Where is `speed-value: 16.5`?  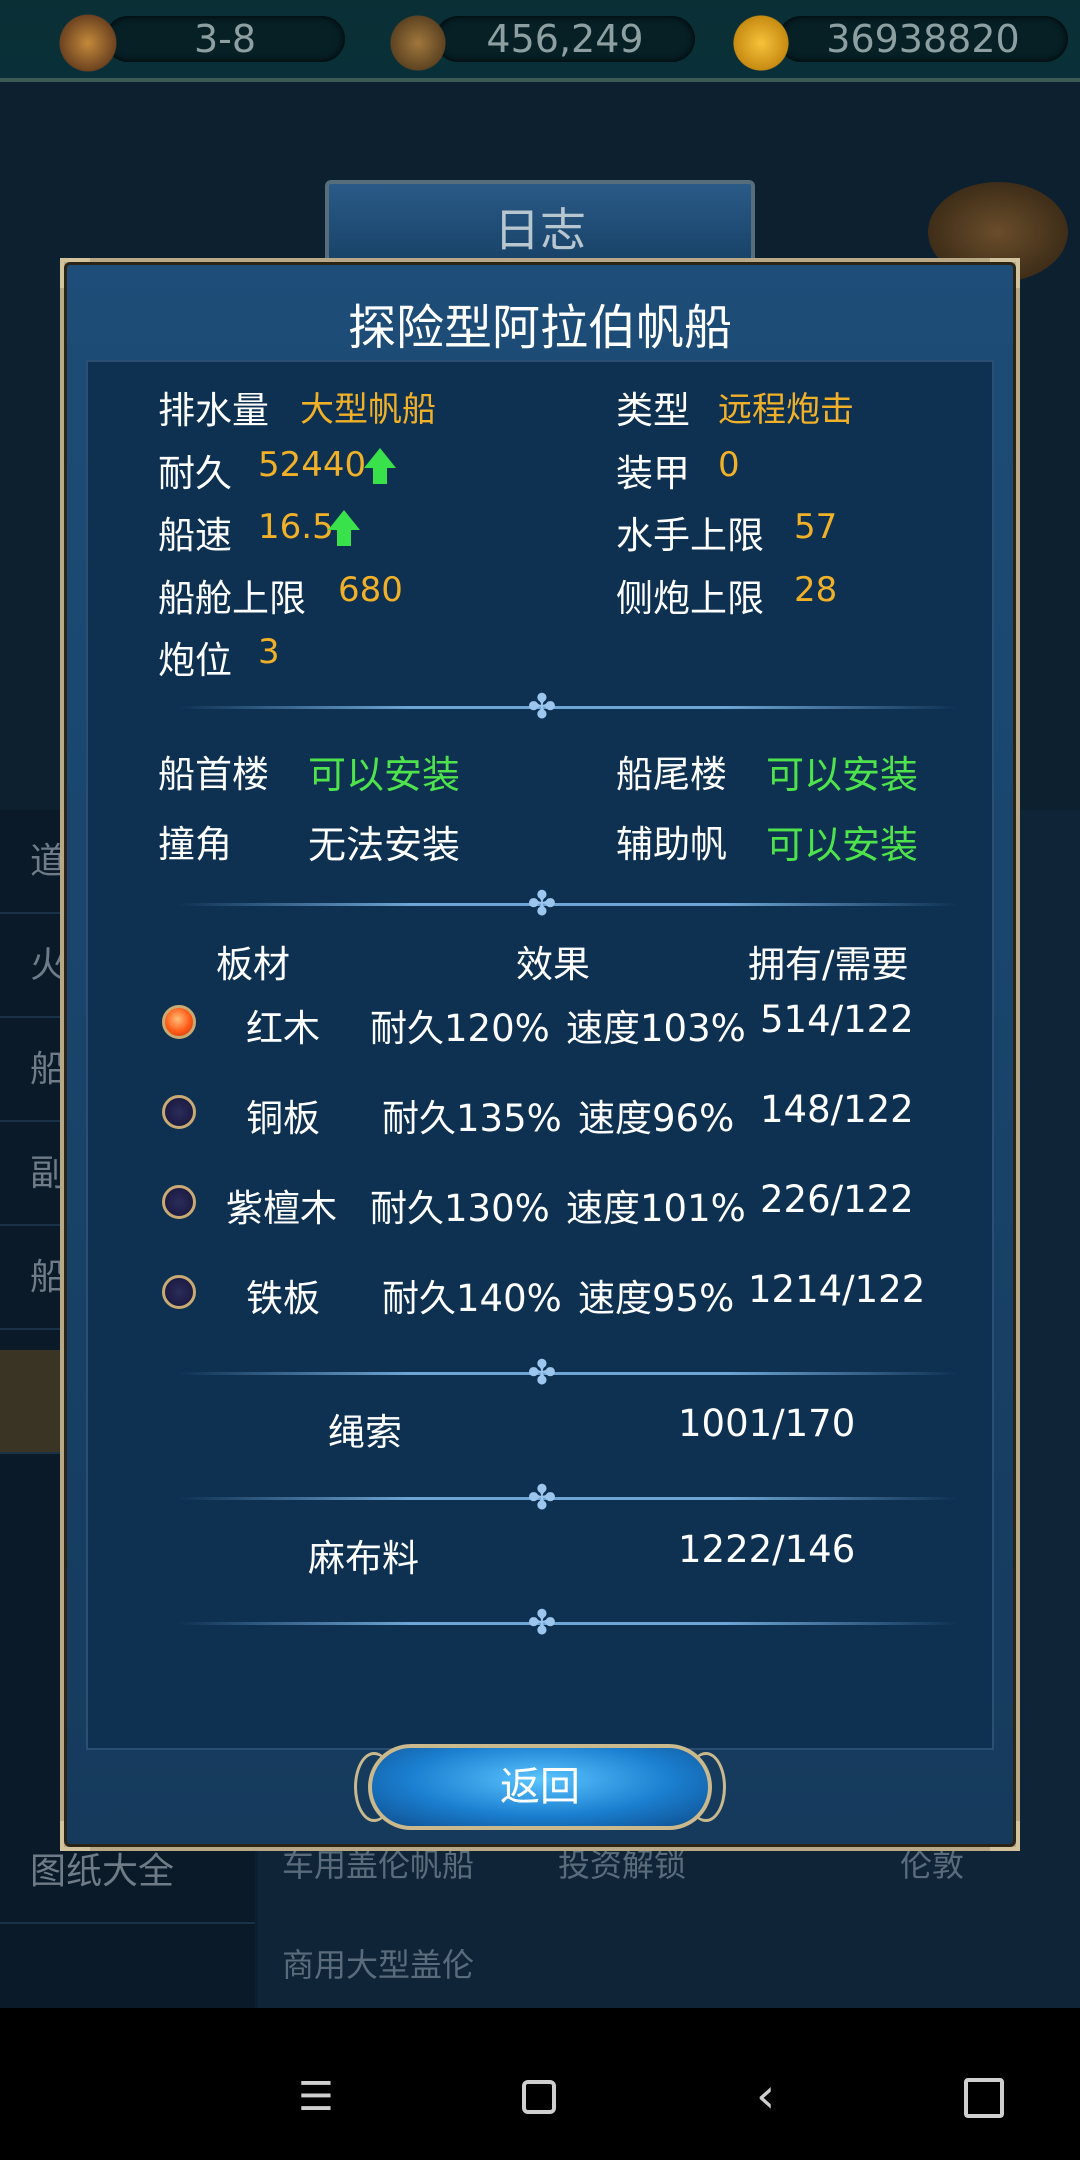
speed-value: 16.5 is located at coordinates (296, 527).